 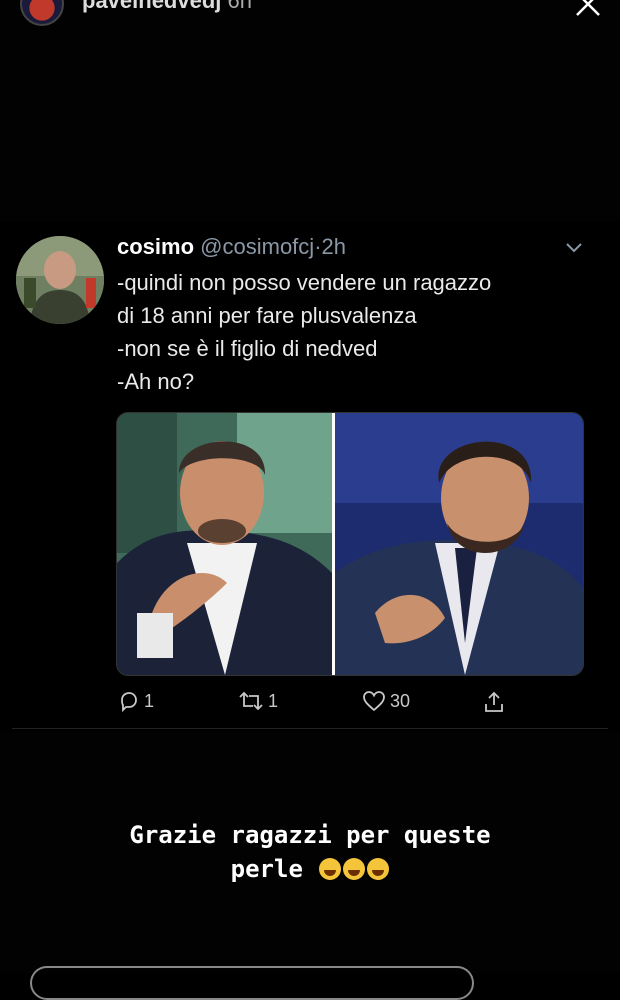 I want to click on story-time: 6h, so click(x=239, y=6).